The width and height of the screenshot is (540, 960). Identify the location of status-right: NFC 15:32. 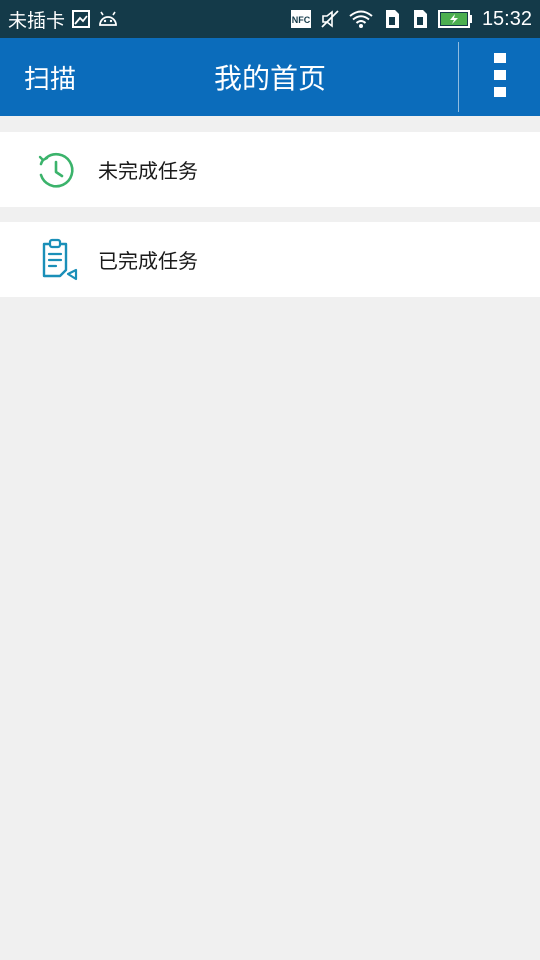
(411, 19).